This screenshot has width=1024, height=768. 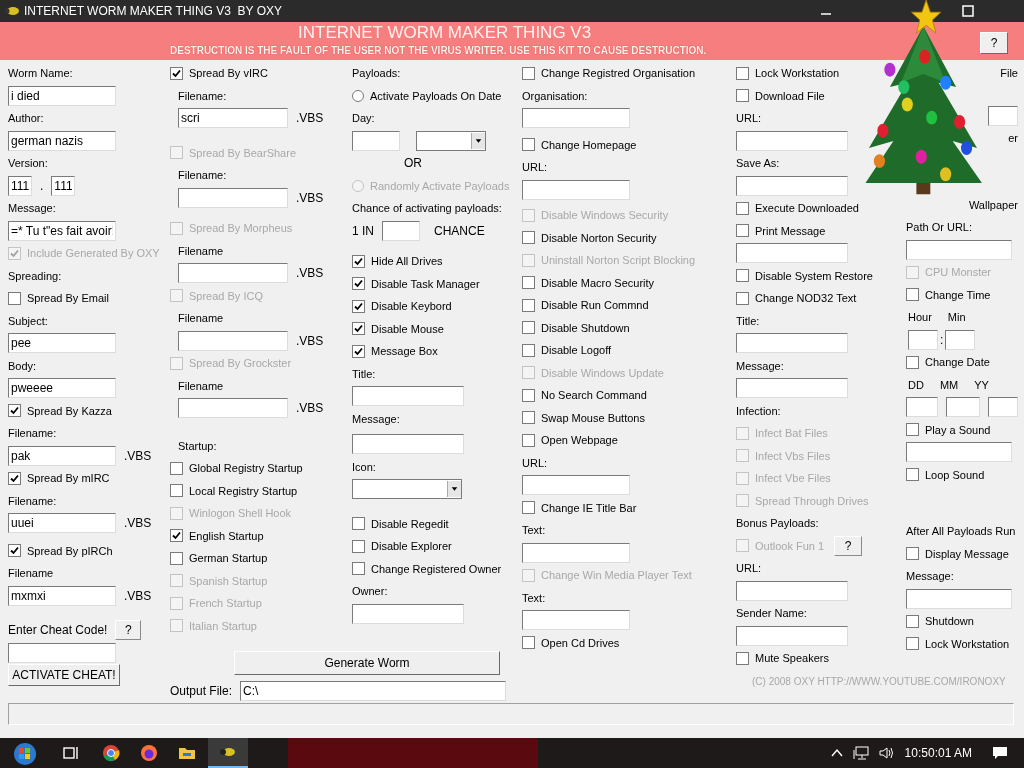 I want to click on checkbox-label: Spread By BearShare, so click(x=242, y=153).